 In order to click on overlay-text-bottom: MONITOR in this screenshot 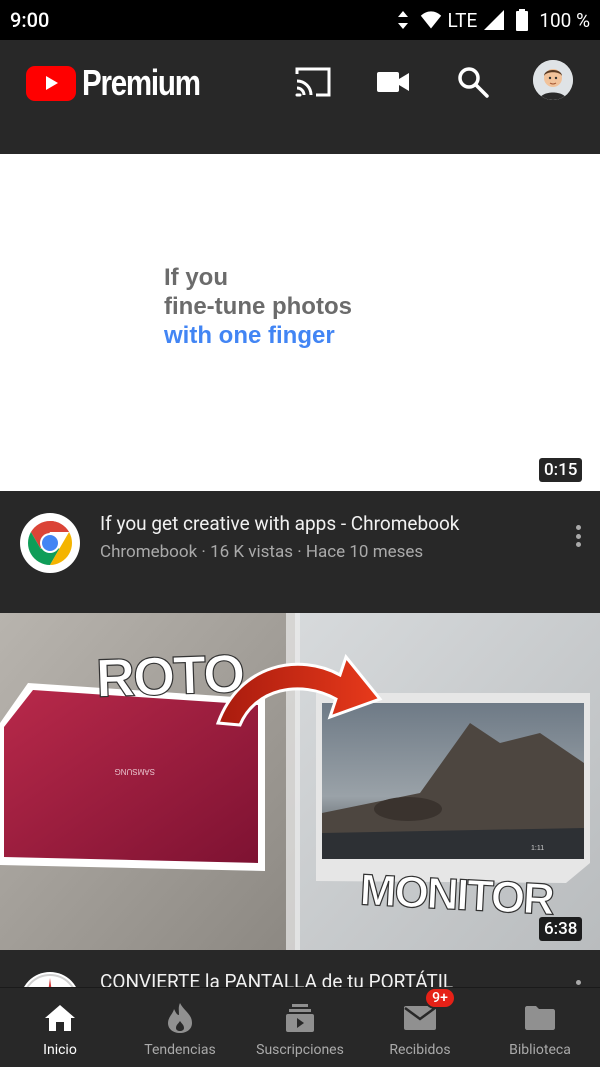, I will do `click(457, 894)`.